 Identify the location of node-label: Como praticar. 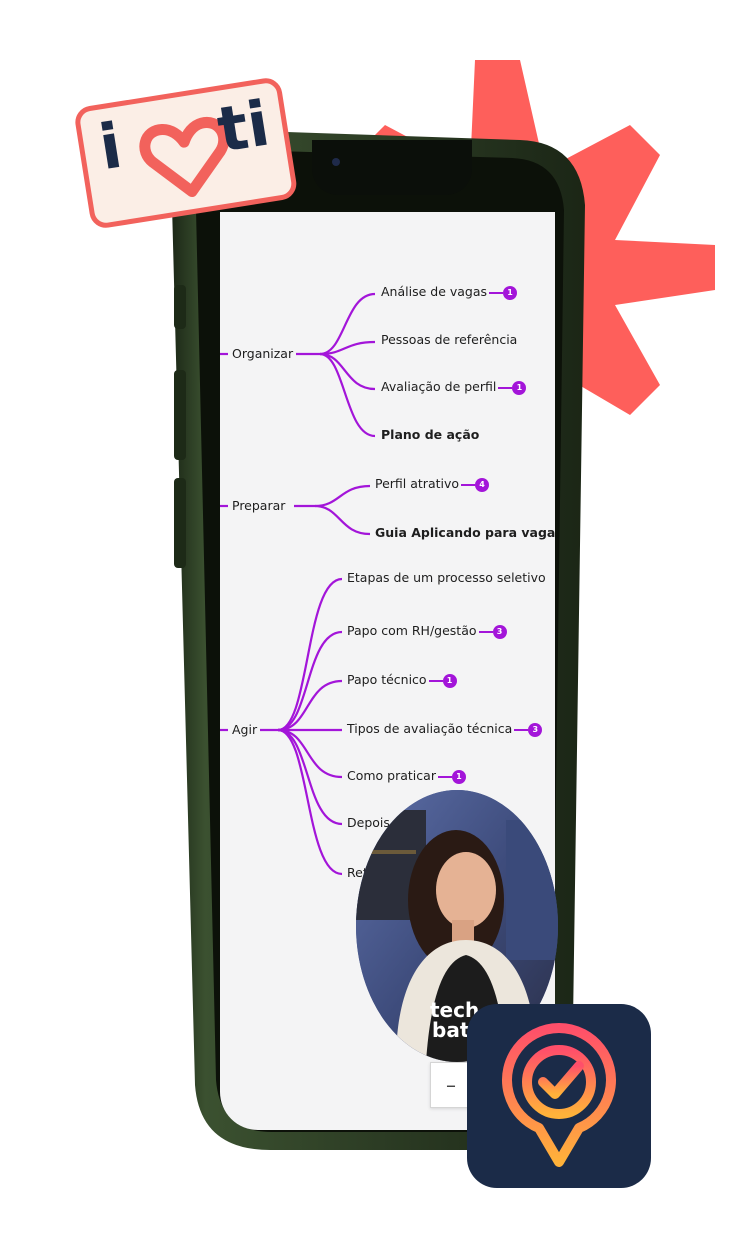
(391, 775).